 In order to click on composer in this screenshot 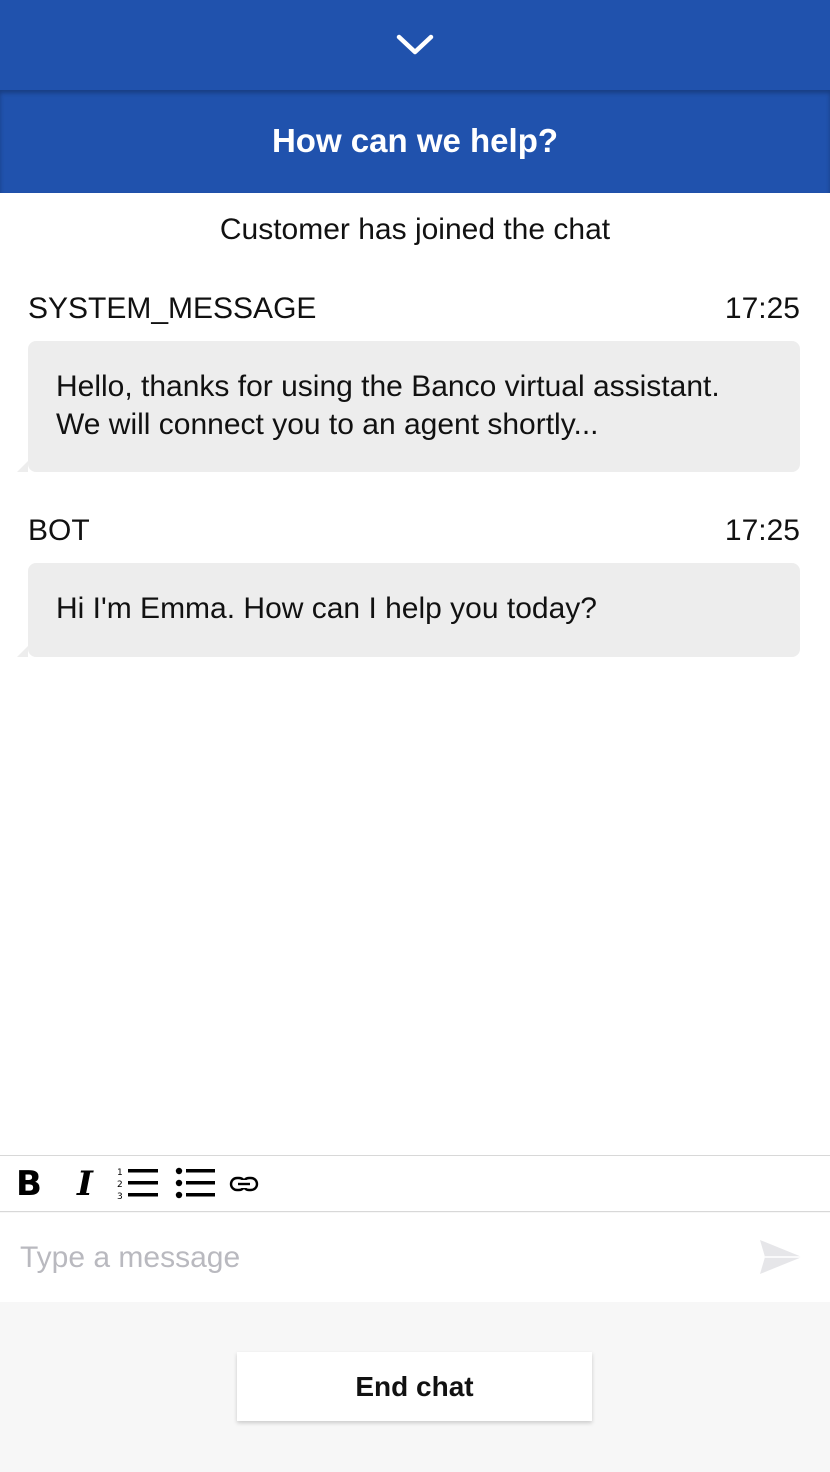, I will do `click(415, 1257)`.